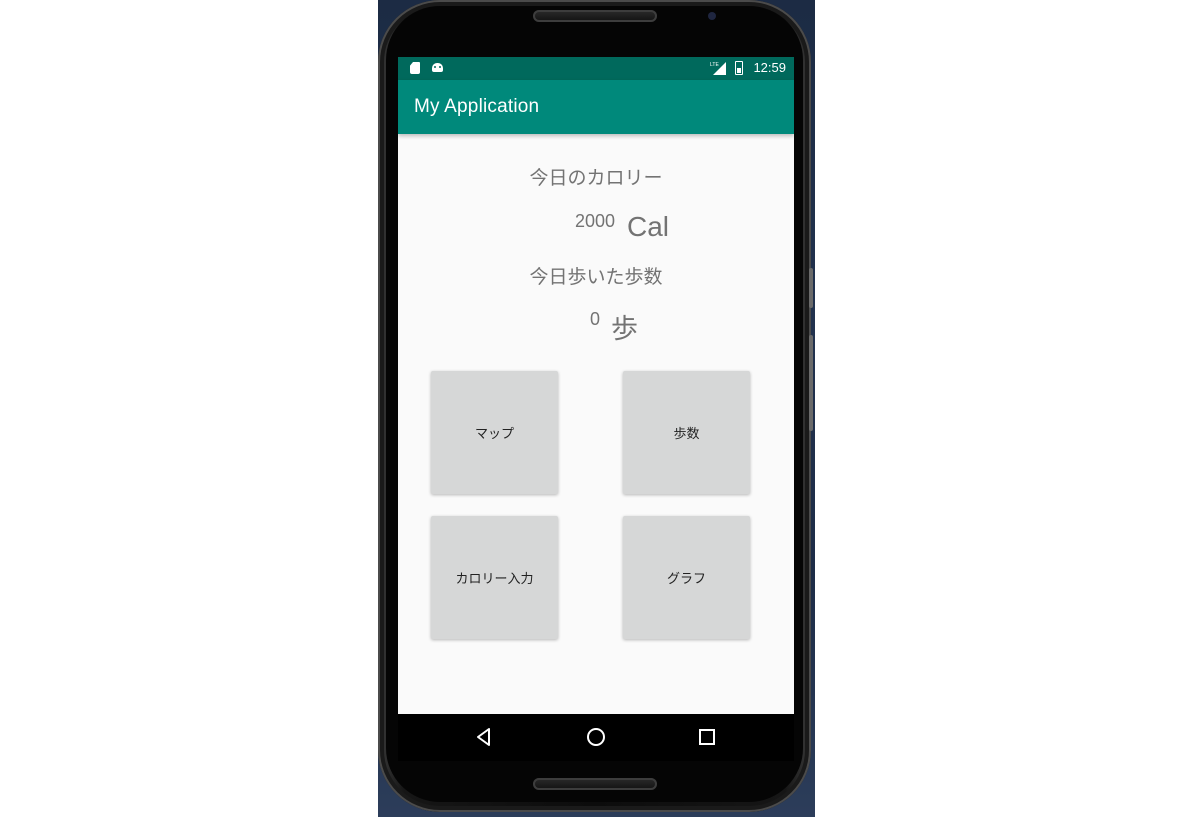 The height and width of the screenshot is (820, 1200). What do you see at coordinates (596, 178) in the screenshot?
I see `calories-label: 今日のカロリー` at bounding box center [596, 178].